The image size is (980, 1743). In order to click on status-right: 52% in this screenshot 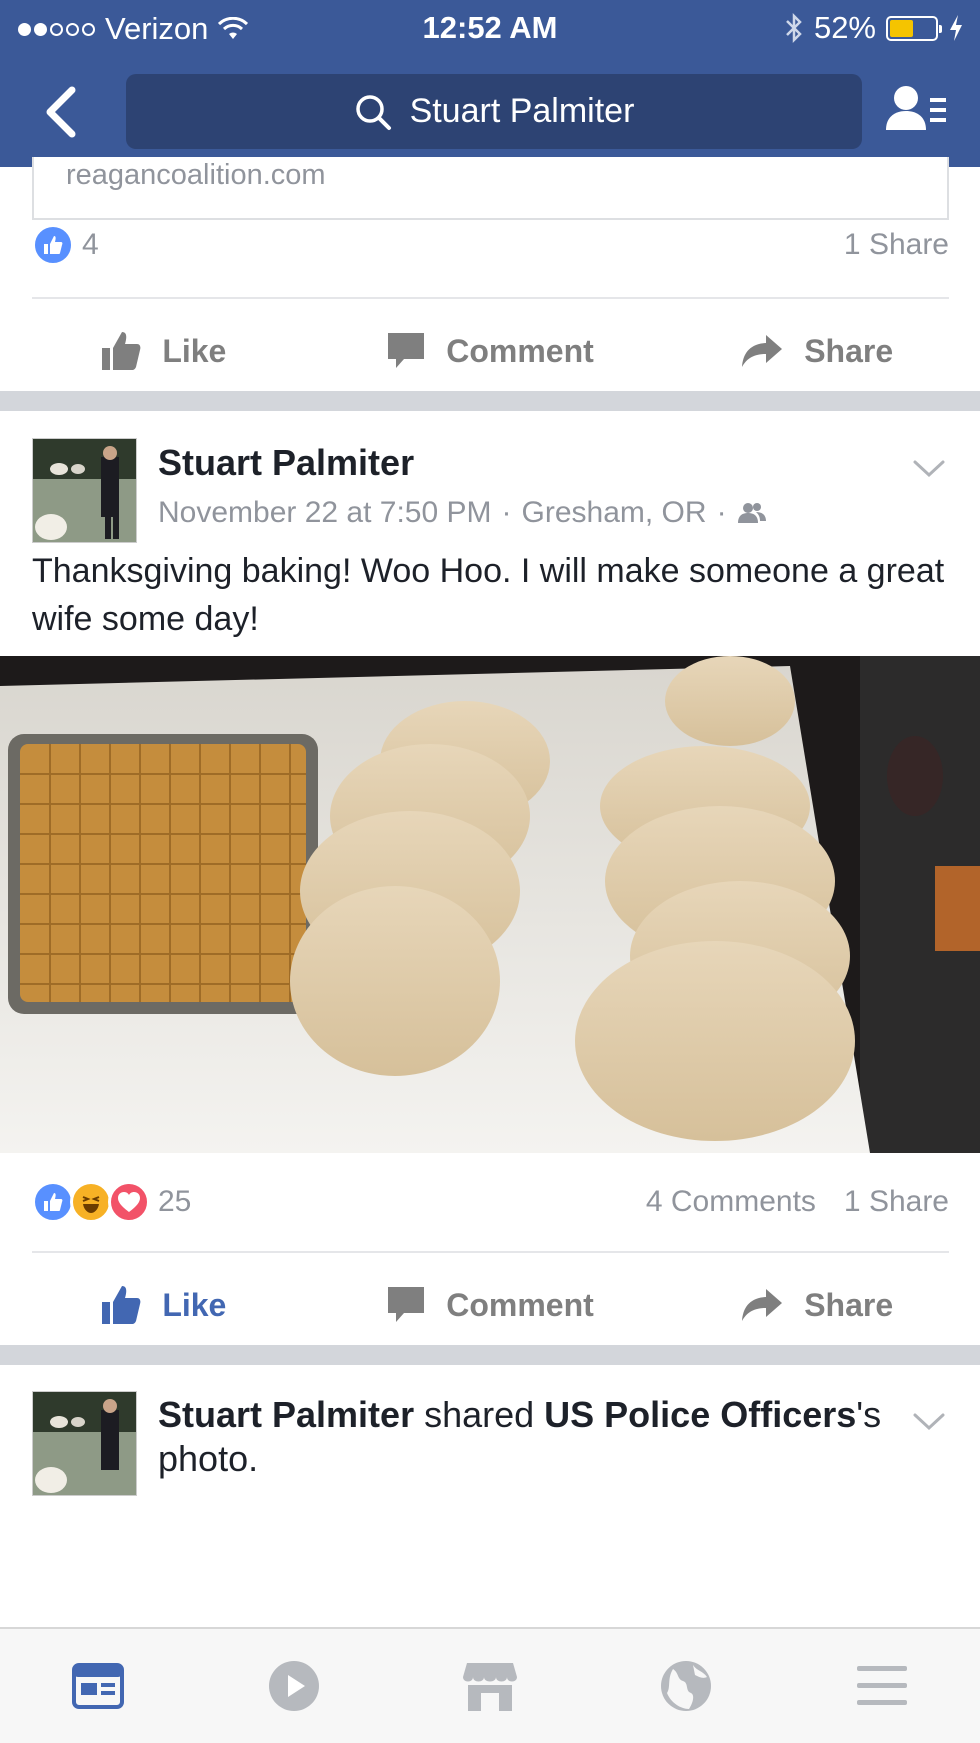, I will do `click(874, 28)`.